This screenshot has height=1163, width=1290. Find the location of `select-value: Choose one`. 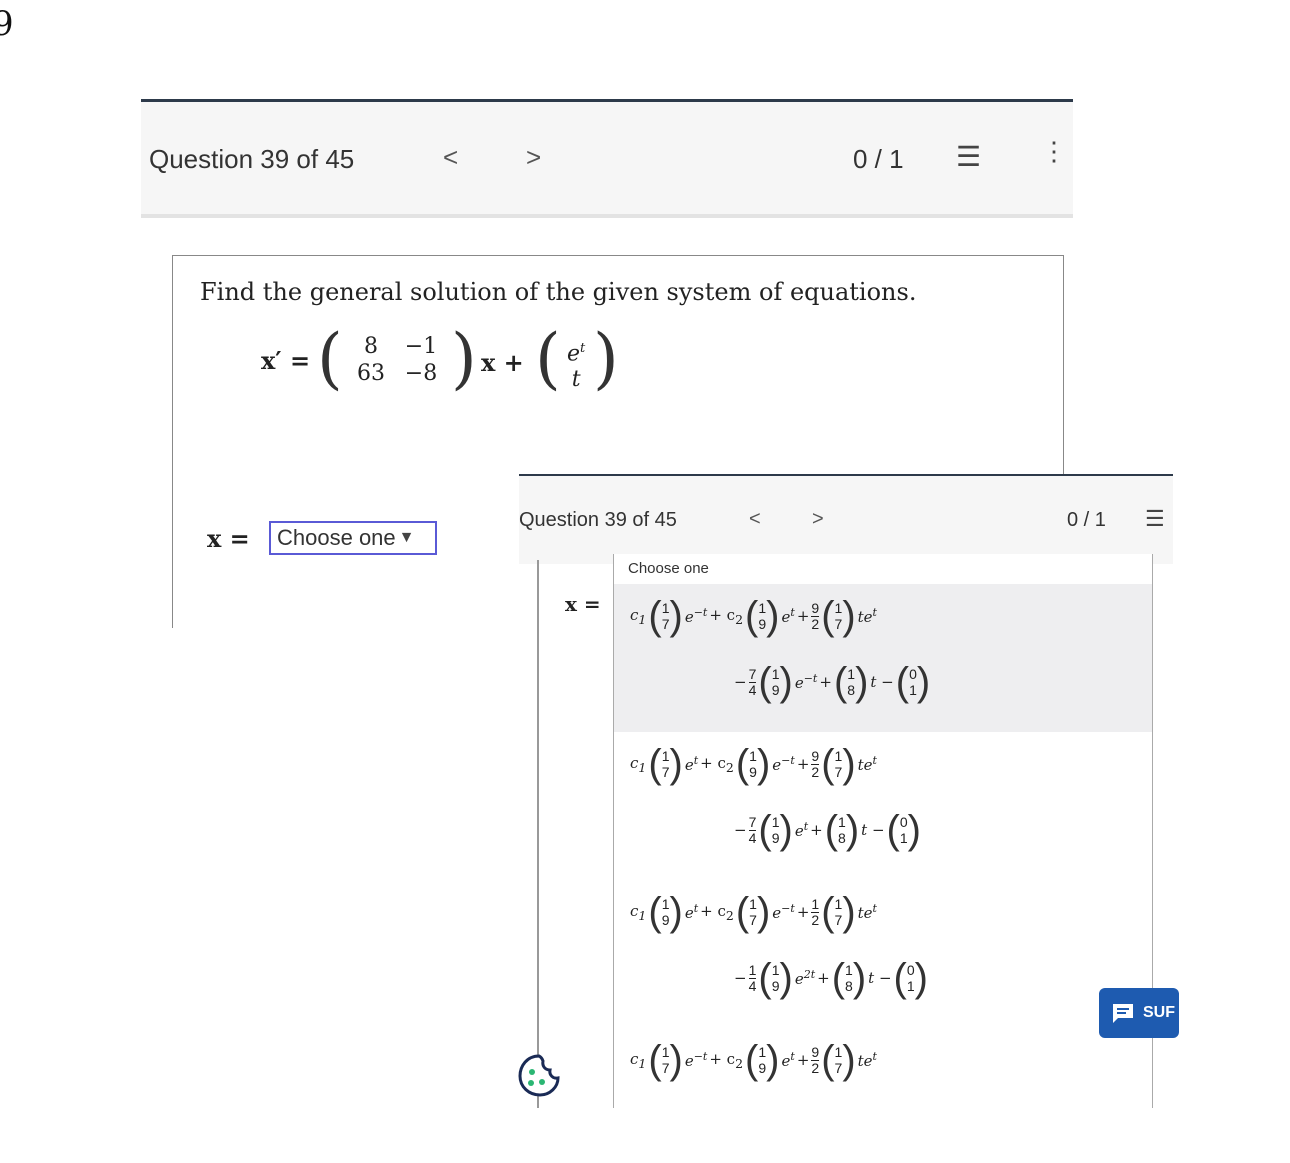

select-value: Choose one is located at coordinates (336, 537).